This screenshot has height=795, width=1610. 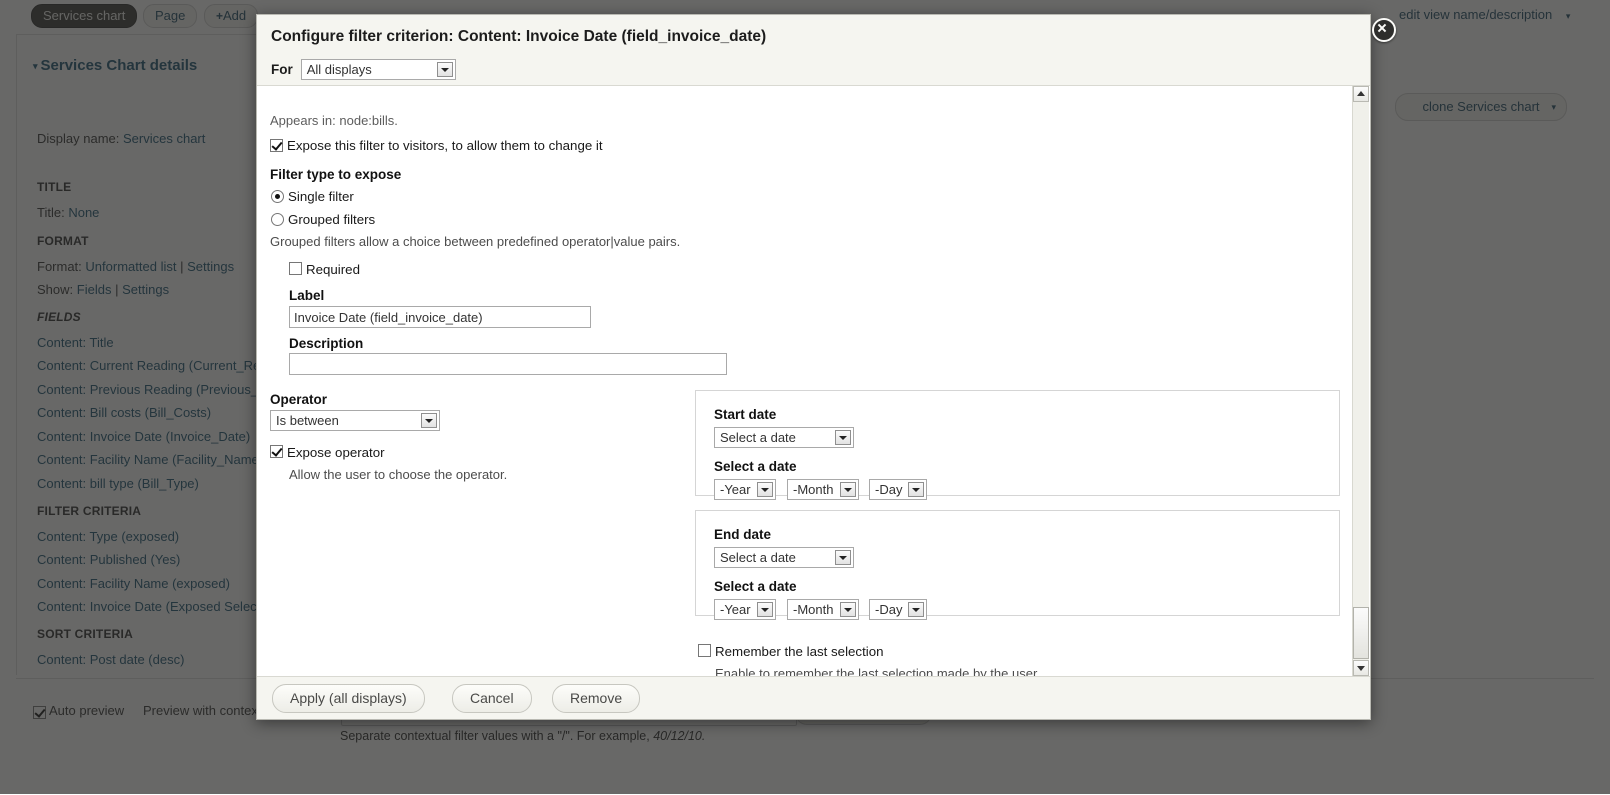 What do you see at coordinates (119, 65) in the screenshot?
I see `panel-title-text: Services Chart details` at bounding box center [119, 65].